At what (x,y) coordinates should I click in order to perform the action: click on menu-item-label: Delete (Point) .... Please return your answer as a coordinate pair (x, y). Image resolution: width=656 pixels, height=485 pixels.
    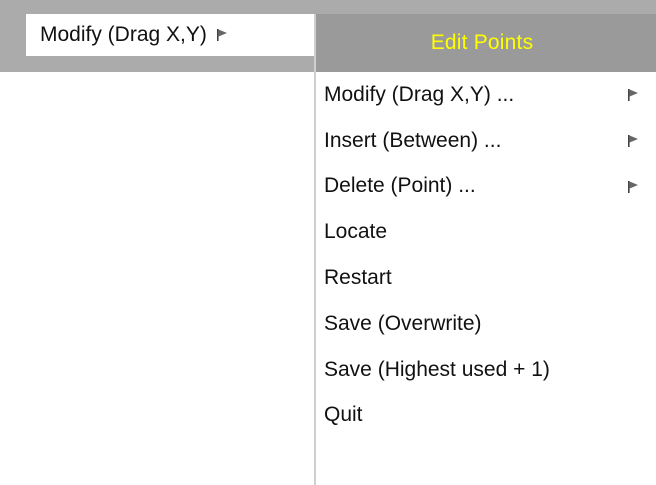
    Looking at the image, I should click on (400, 186).